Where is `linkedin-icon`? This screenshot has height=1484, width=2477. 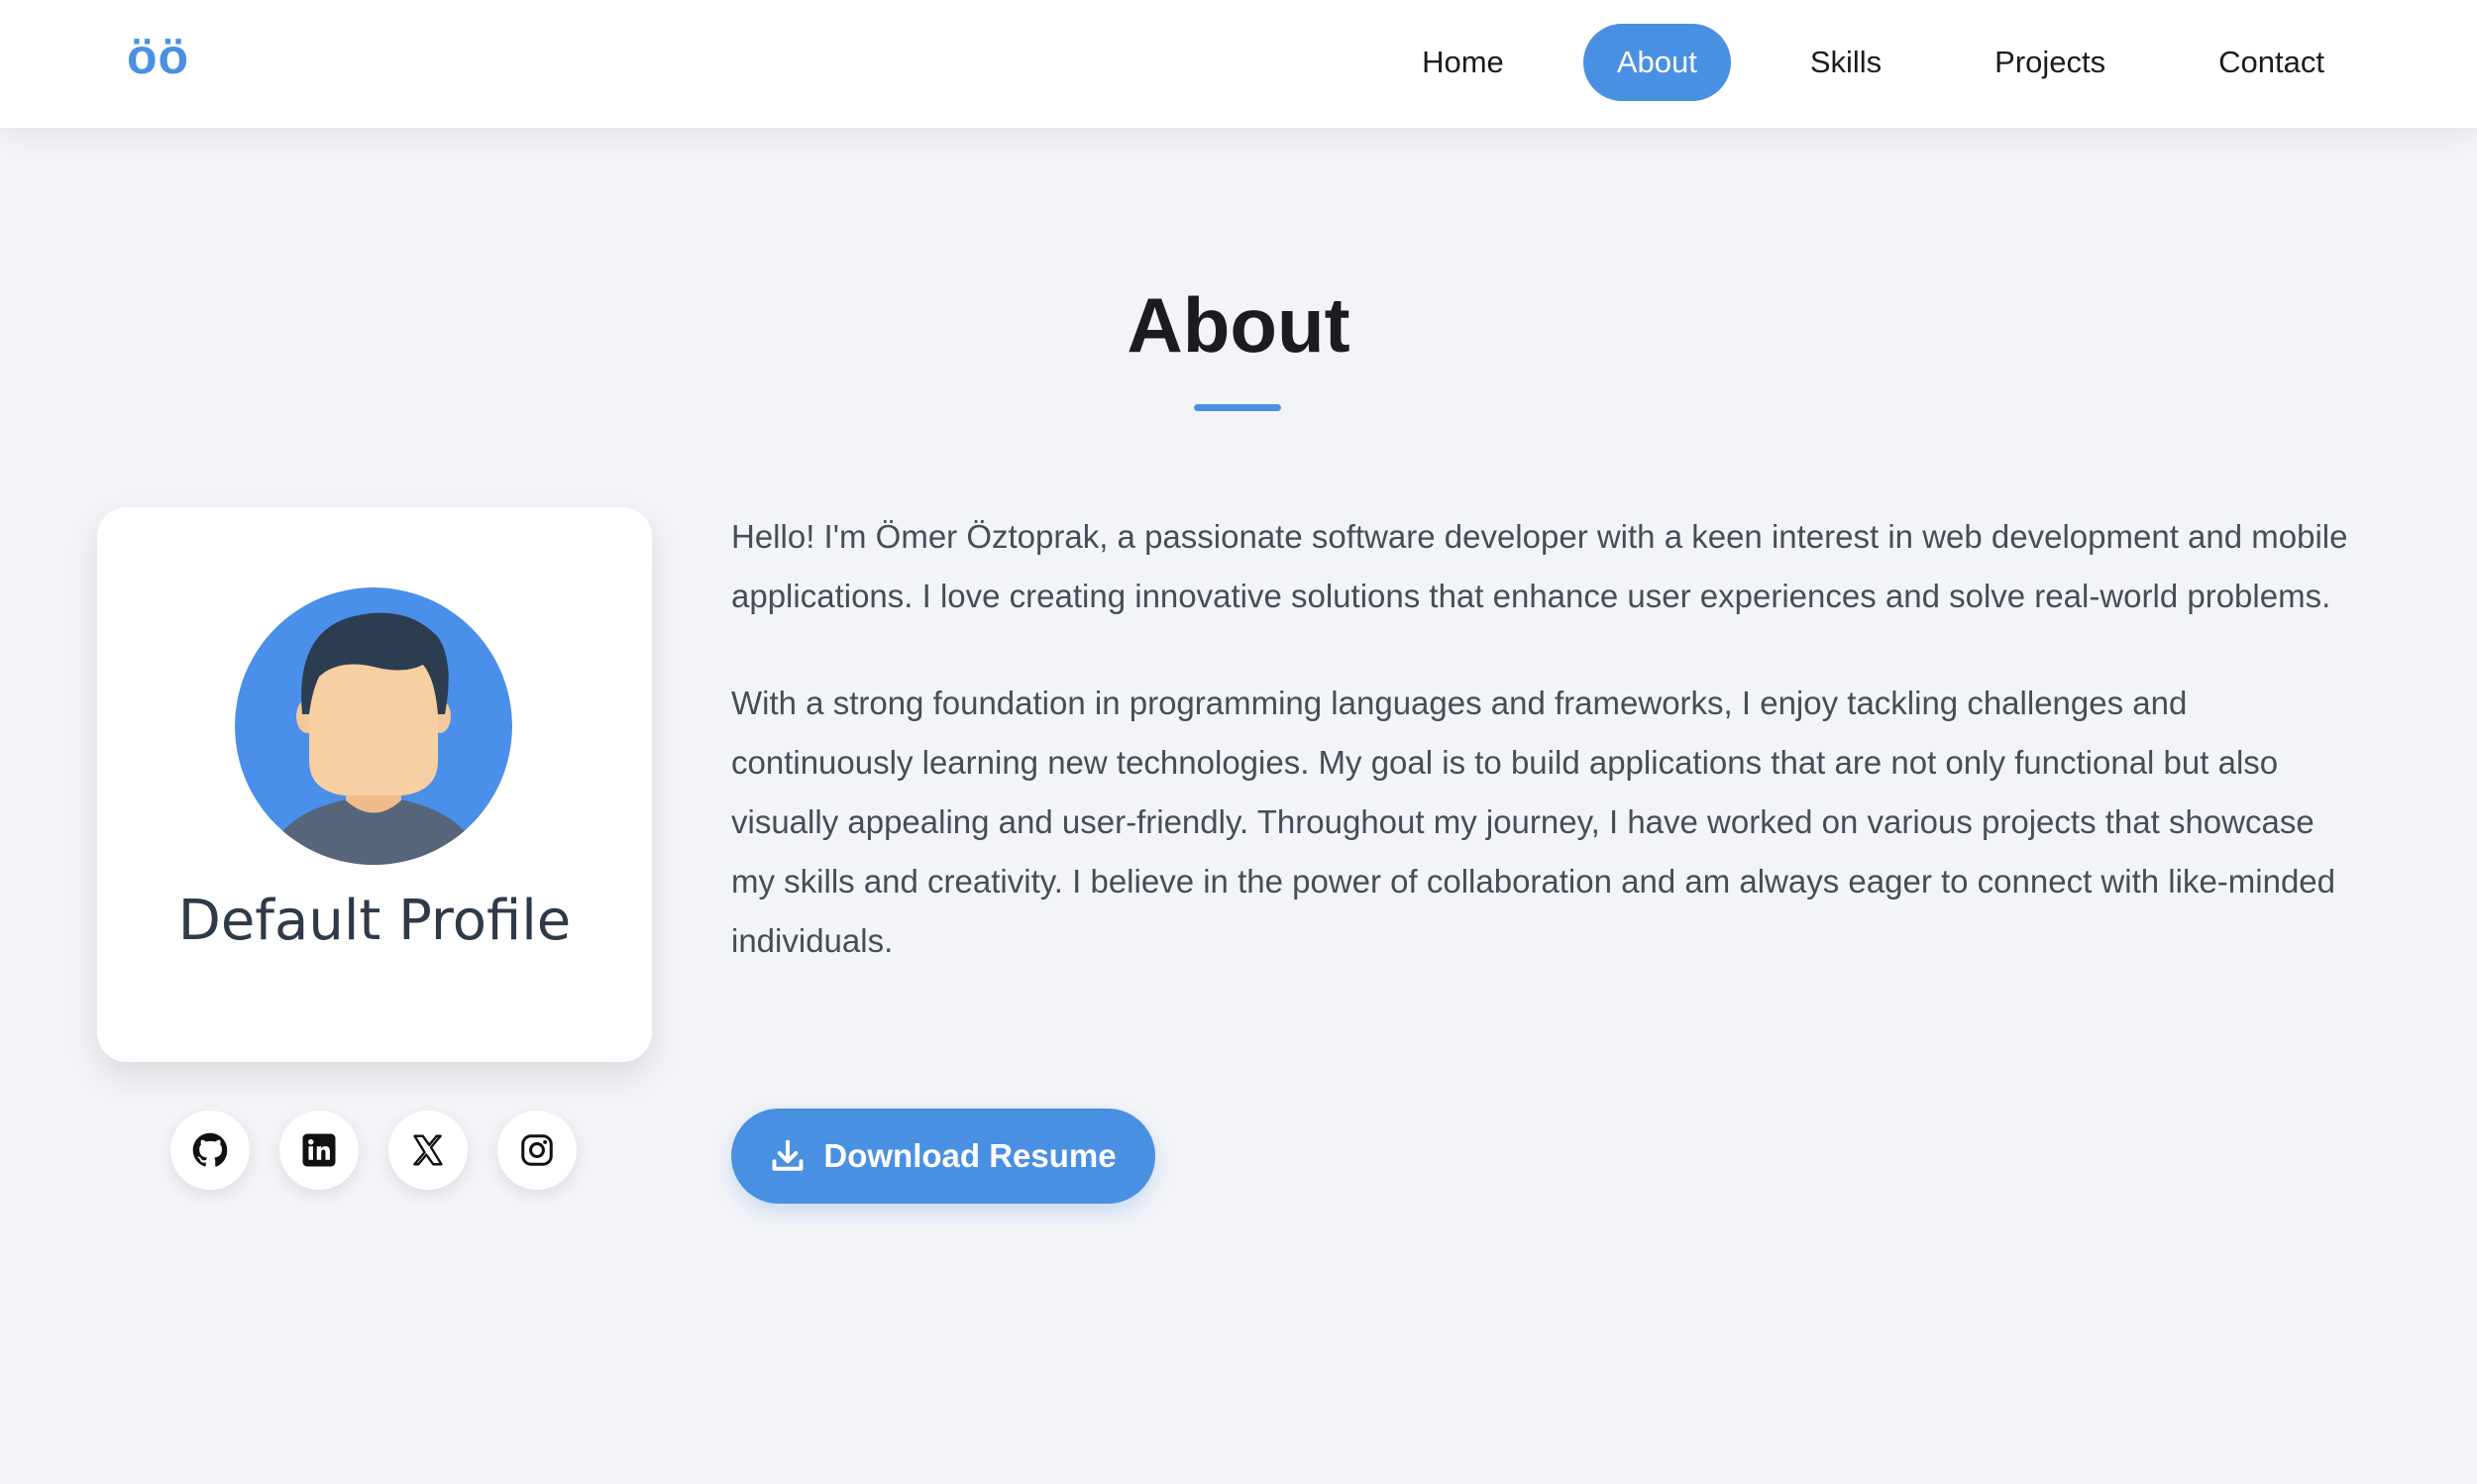 linkedin-icon is located at coordinates (319, 1150).